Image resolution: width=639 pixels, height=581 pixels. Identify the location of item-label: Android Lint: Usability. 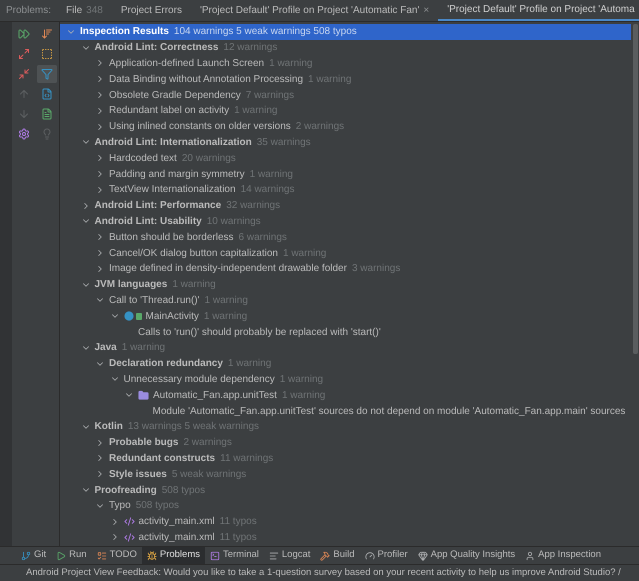
(148, 221).